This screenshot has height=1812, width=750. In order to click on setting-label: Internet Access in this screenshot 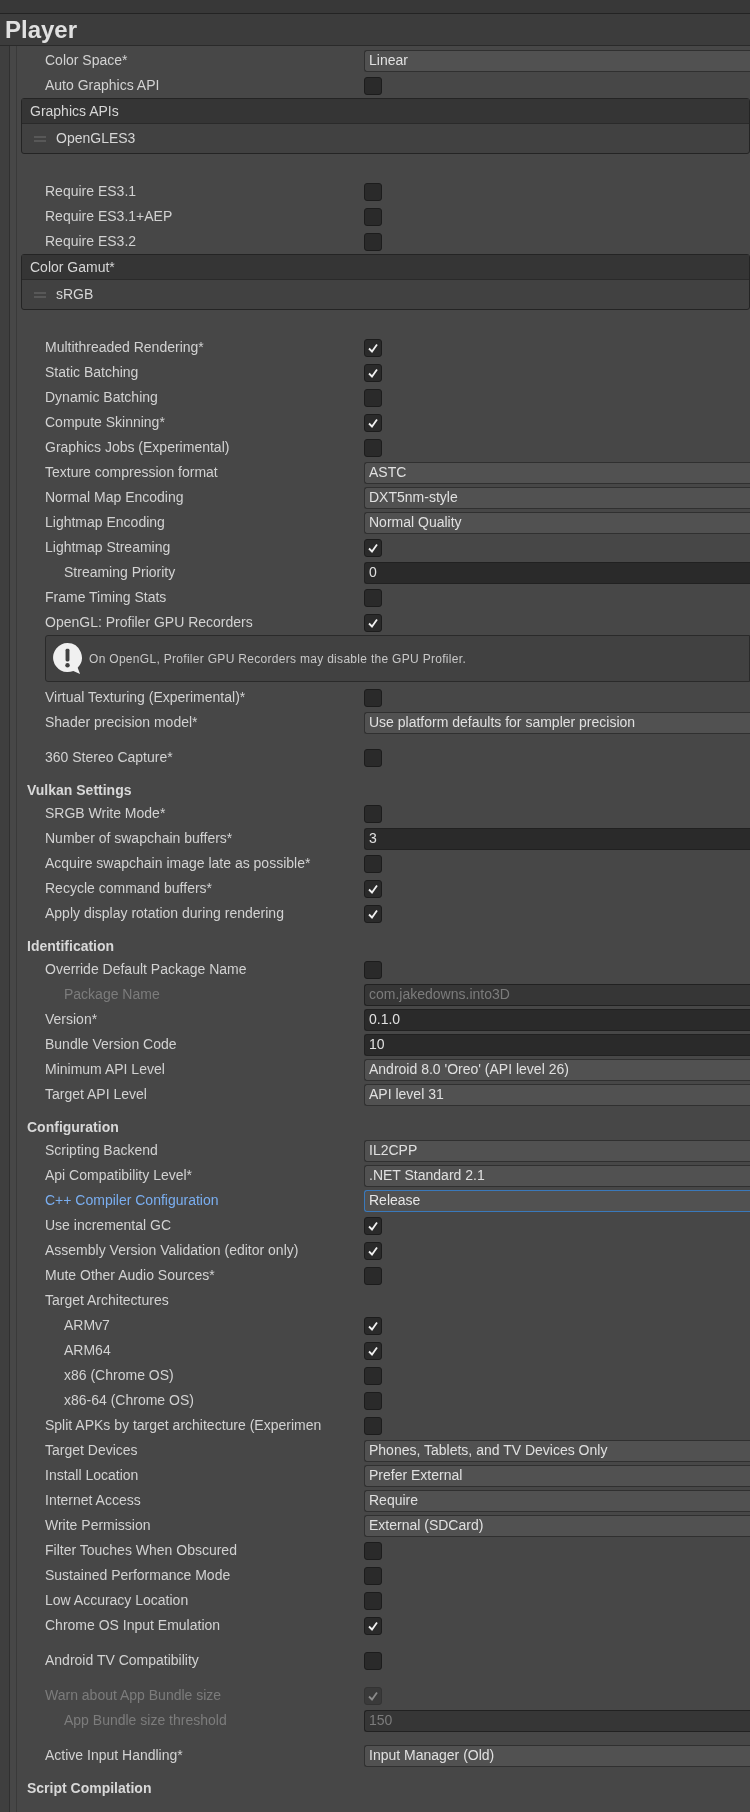, I will do `click(93, 1500)`.